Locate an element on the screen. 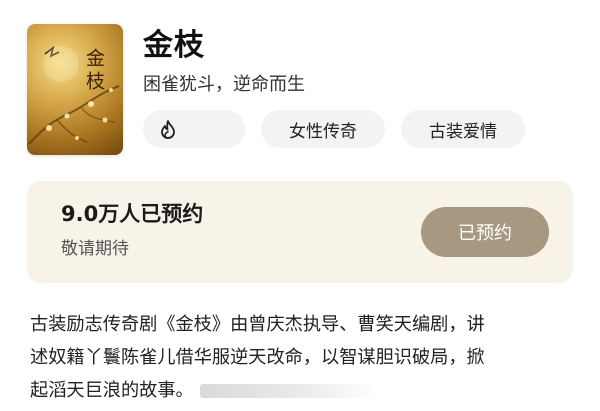 This screenshot has width=600, height=411. tag-row: 女性传奇 古装爱情 is located at coordinates (334, 129).